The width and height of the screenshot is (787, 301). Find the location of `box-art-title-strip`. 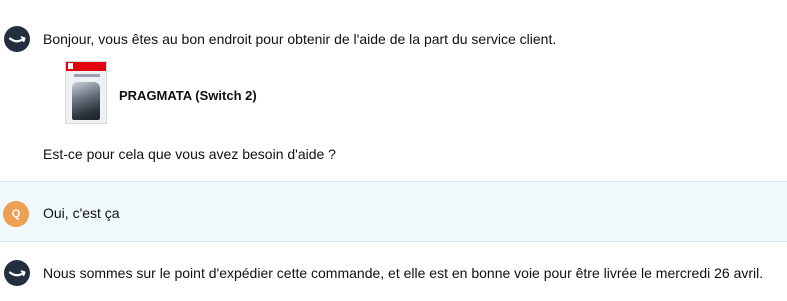

box-art-title-strip is located at coordinates (87, 75).